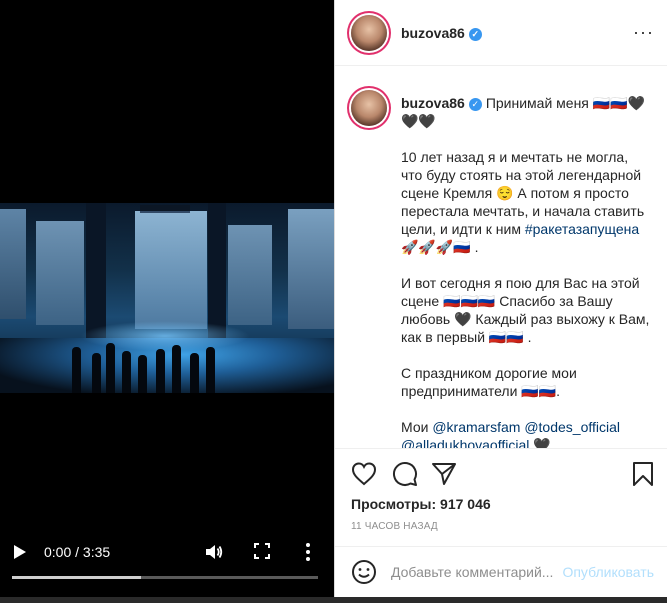 This screenshot has height=603, width=667. I want to click on post-timestamp: 11 ЧАСОВ НАЗАД, so click(394, 526).